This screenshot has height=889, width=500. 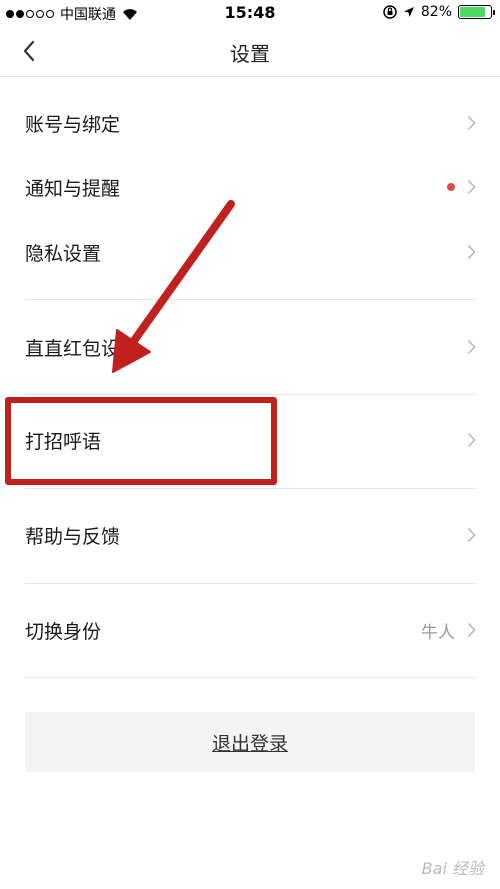 What do you see at coordinates (262, 187) in the screenshot?
I see `settings-row-notifications: 通知与提醒` at bounding box center [262, 187].